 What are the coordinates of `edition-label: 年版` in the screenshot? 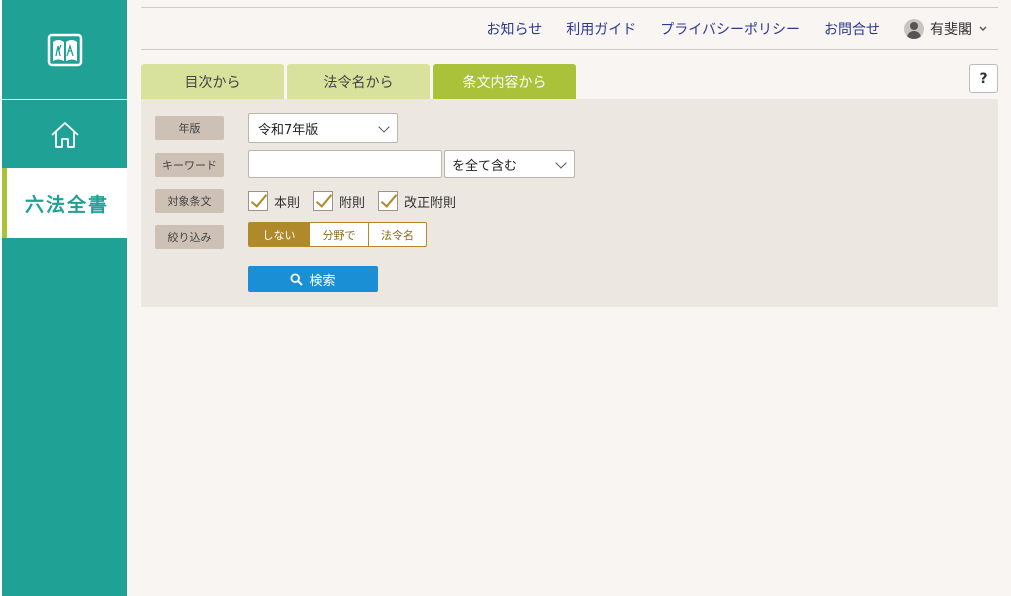 It's located at (189, 128).